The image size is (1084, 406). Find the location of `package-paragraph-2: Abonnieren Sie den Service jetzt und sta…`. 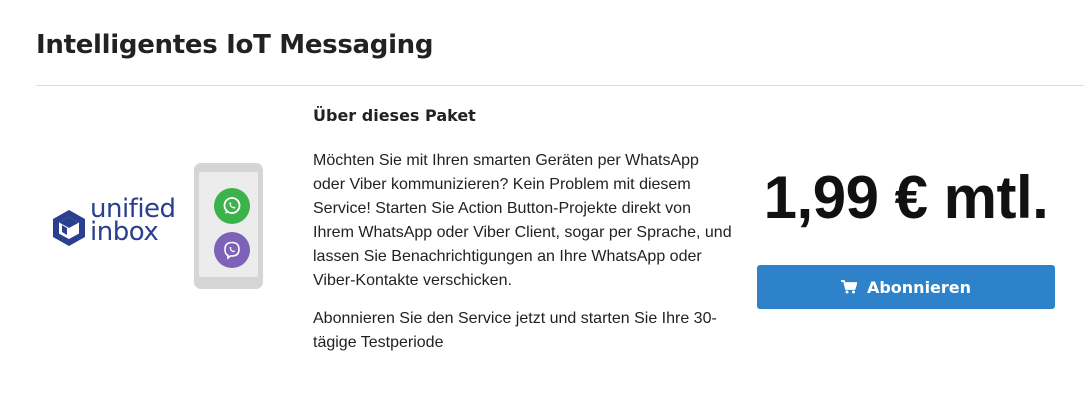

package-paragraph-2: Abonnieren Sie den Service jetzt und sta… is located at coordinates (515, 330).